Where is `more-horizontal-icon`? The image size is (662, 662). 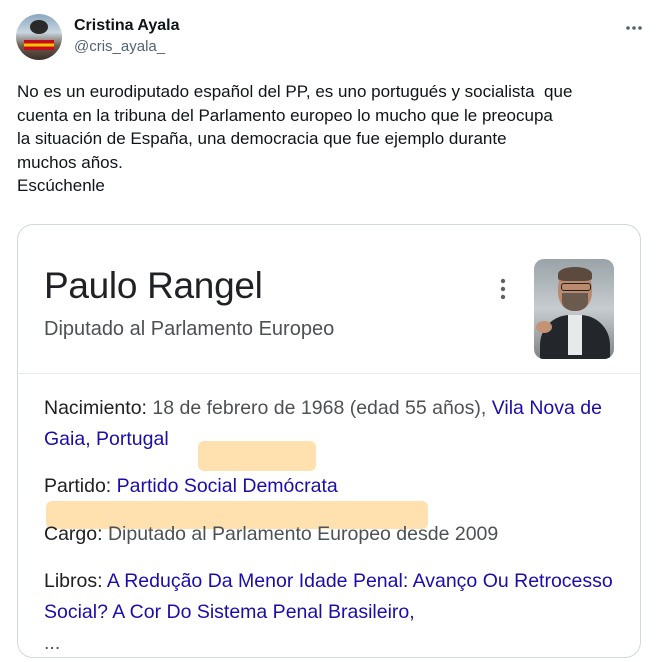
more-horizontal-icon is located at coordinates (634, 28).